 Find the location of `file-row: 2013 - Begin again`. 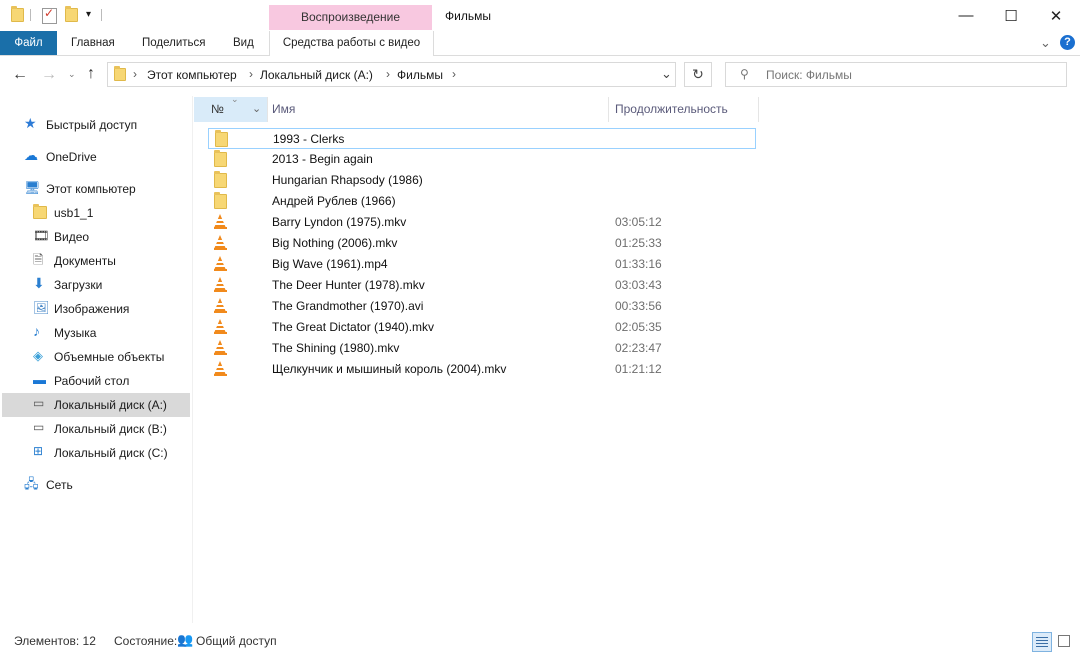

file-row: 2013 - Begin again is located at coordinates (482, 159).